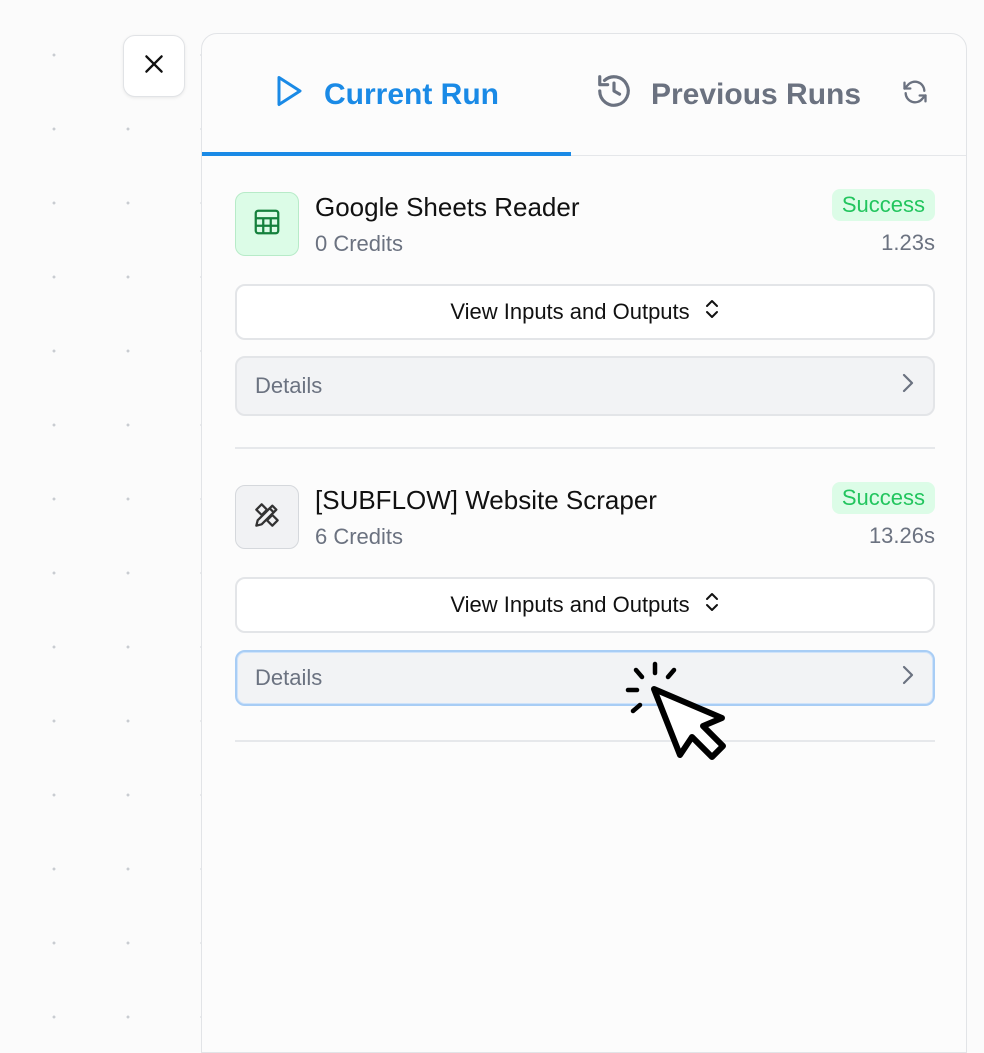 Image resolution: width=984 pixels, height=1053 pixels. I want to click on refresh-button, so click(915, 94).